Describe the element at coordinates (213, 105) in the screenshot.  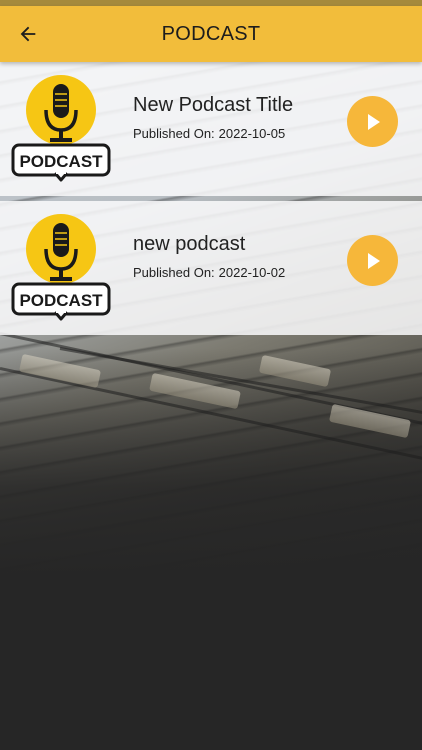
I see `podcast-title: New Podcast Title` at that location.